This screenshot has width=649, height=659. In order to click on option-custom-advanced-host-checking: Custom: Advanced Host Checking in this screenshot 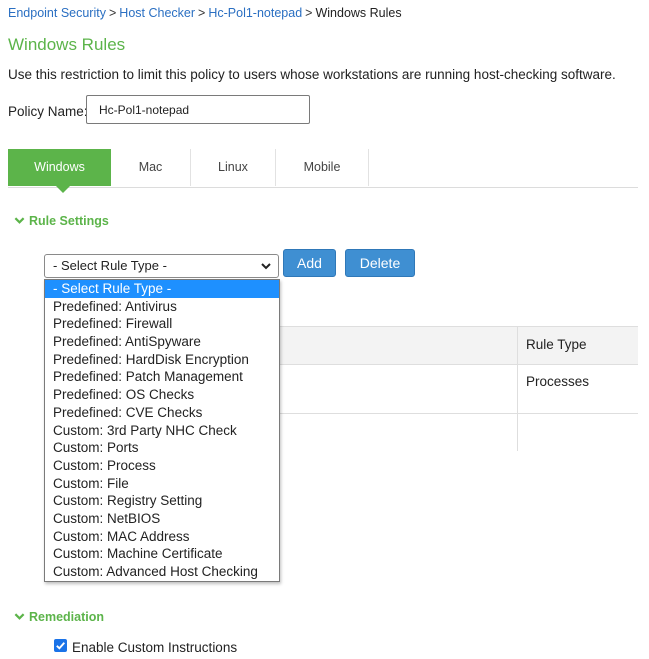, I will do `click(162, 572)`.